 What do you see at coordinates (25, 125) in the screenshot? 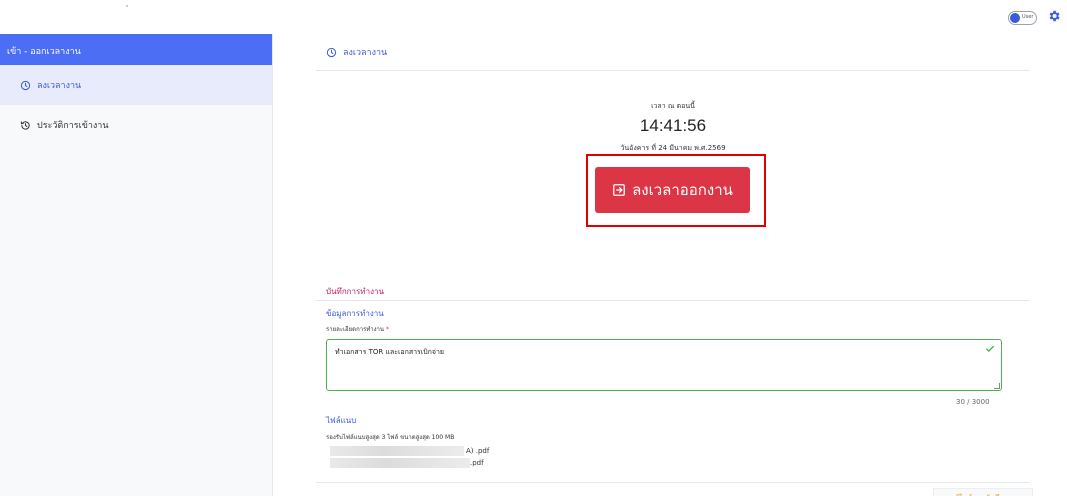
I see `history-icon` at bounding box center [25, 125].